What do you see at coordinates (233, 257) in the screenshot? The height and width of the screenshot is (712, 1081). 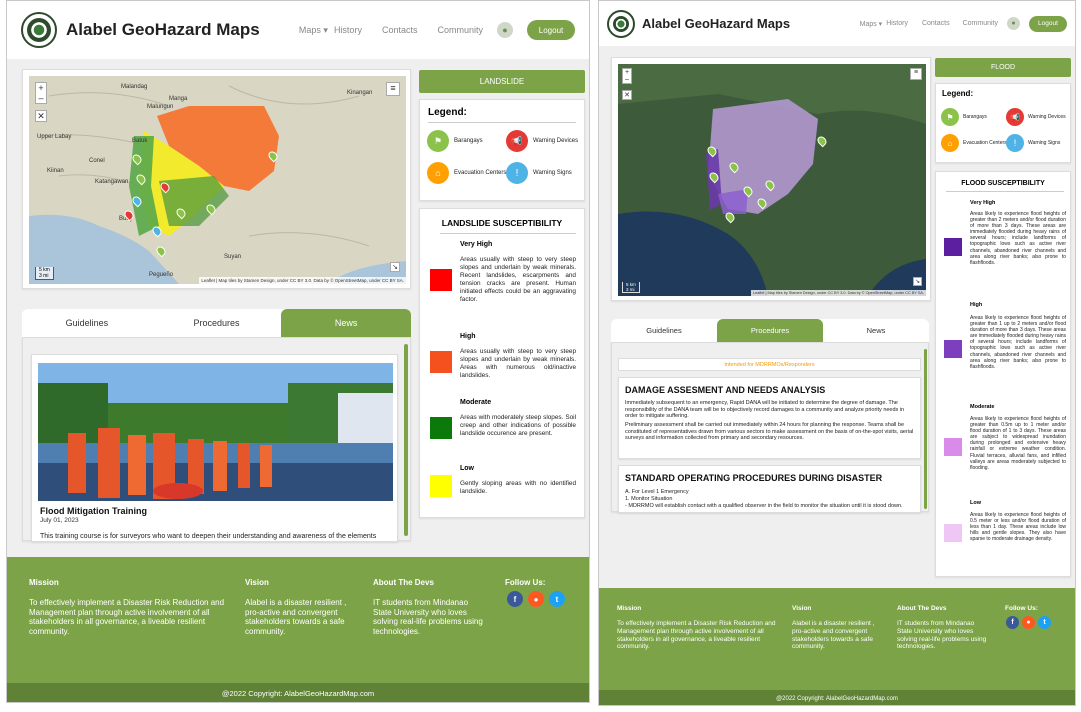 I see `map-label-suyan: Suyan` at bounding box center [233, 257].